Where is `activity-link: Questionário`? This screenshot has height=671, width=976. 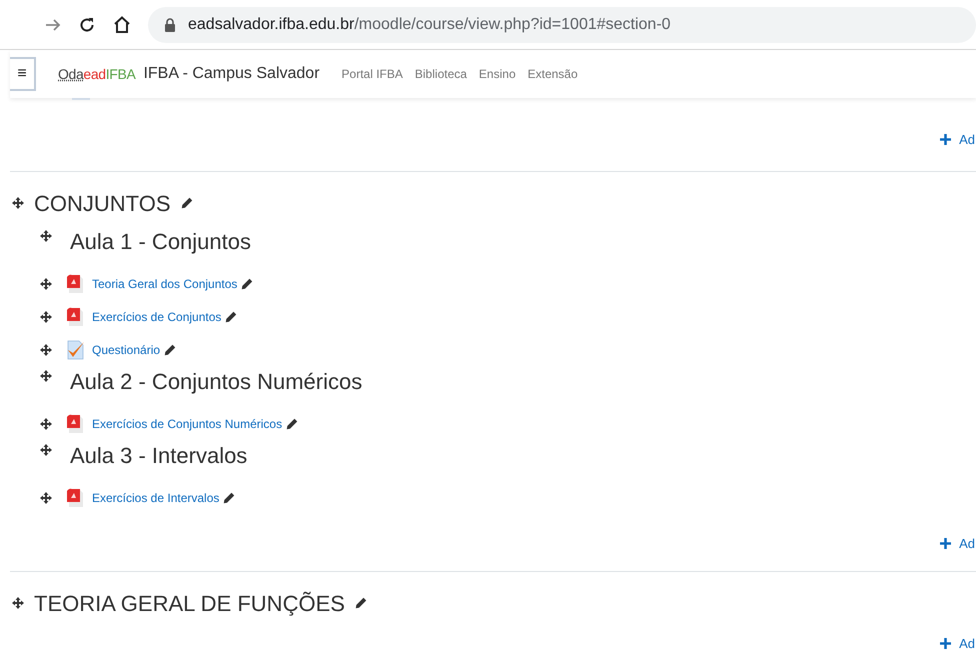 activity-link: Questionário is located at coordinates (126, 349).